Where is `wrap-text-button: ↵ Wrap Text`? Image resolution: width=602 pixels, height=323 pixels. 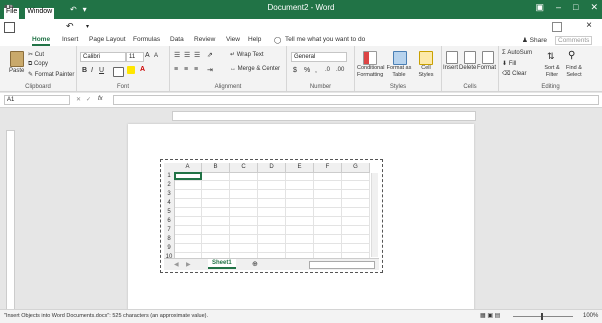 wrap-text-button: ↵ Wrap Text is located at coordinates (247, 54).